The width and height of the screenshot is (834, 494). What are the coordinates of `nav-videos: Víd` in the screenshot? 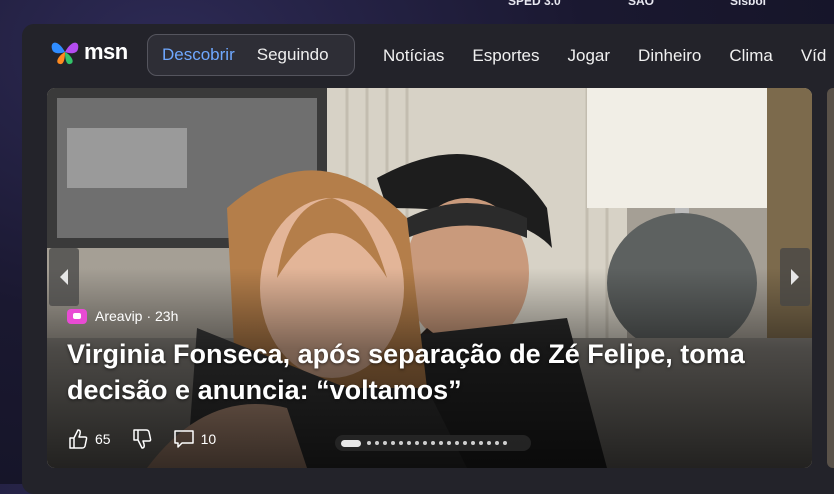 It's located at (814, 56).